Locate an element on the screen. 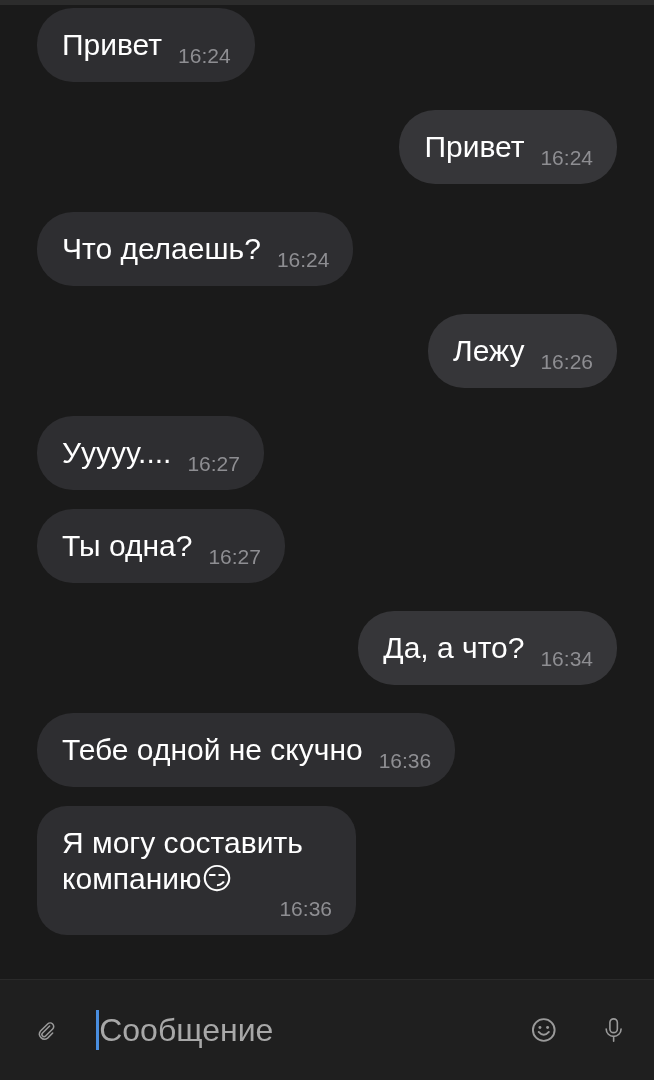 The width and height of the screenshot is (654, 1080). message-text: Да, а что? is located at coordinates (454, 647).